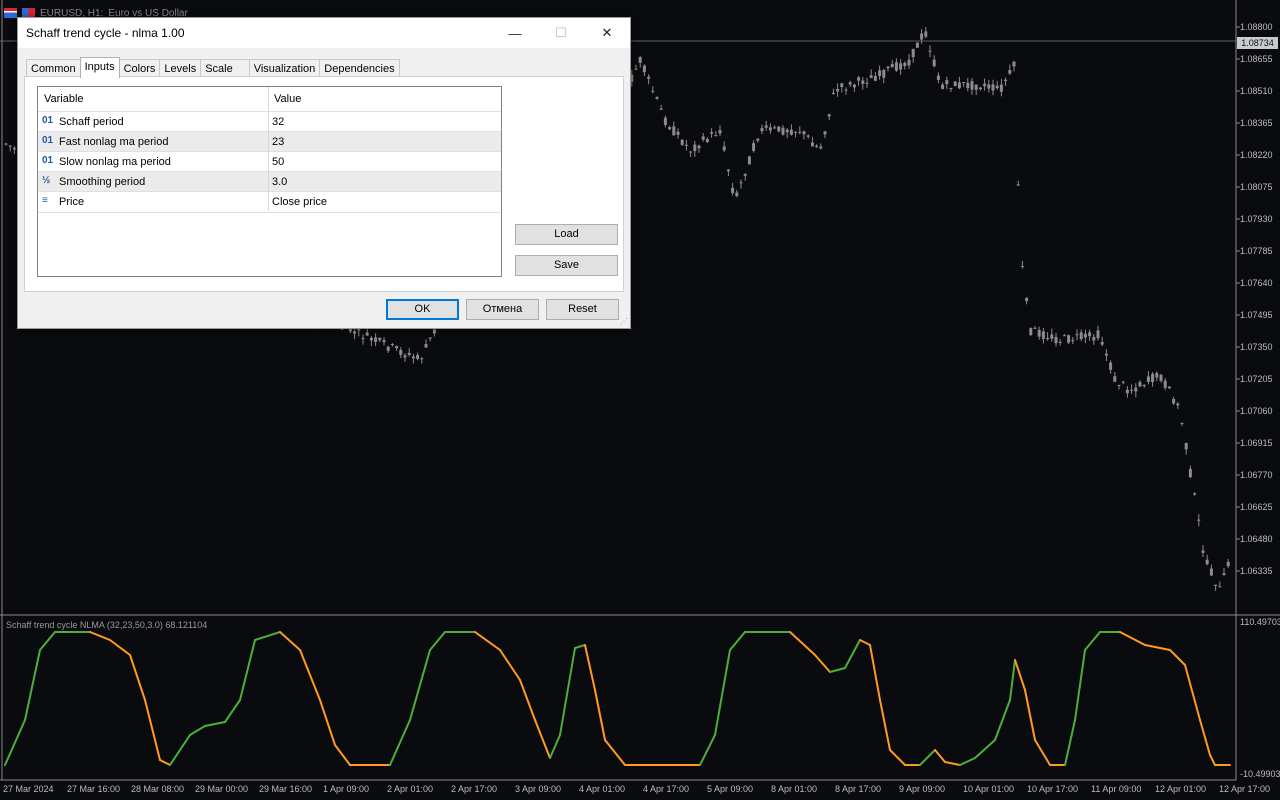 Image resolution: width=1280 pixels, height=800 pixels. What do you see at coordinates (1256, 251) in the screenshot?
I see `price-tick-label: 1.07785` at bounding box center [1256, 251].